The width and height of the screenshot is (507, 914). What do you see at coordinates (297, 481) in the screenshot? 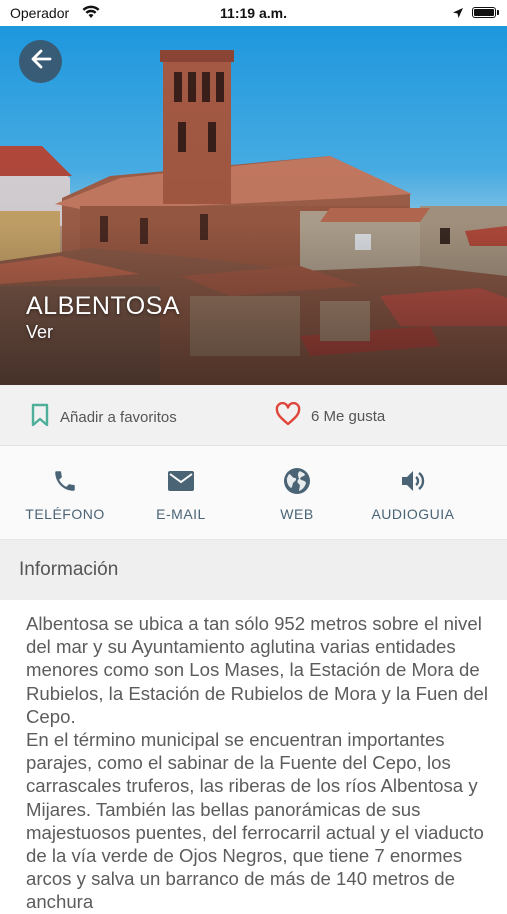
I see `globe-icon` at bounding box center [297, 481].